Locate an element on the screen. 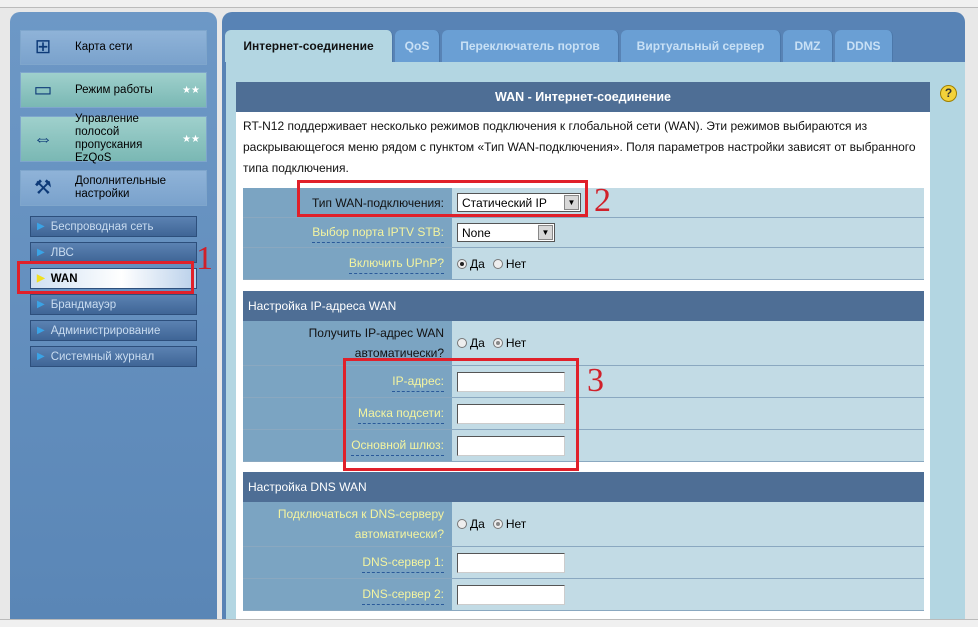 The image size is (978, 627). label-cell: Выбор порта IPTV STB: is located at coordinates (347, 232).